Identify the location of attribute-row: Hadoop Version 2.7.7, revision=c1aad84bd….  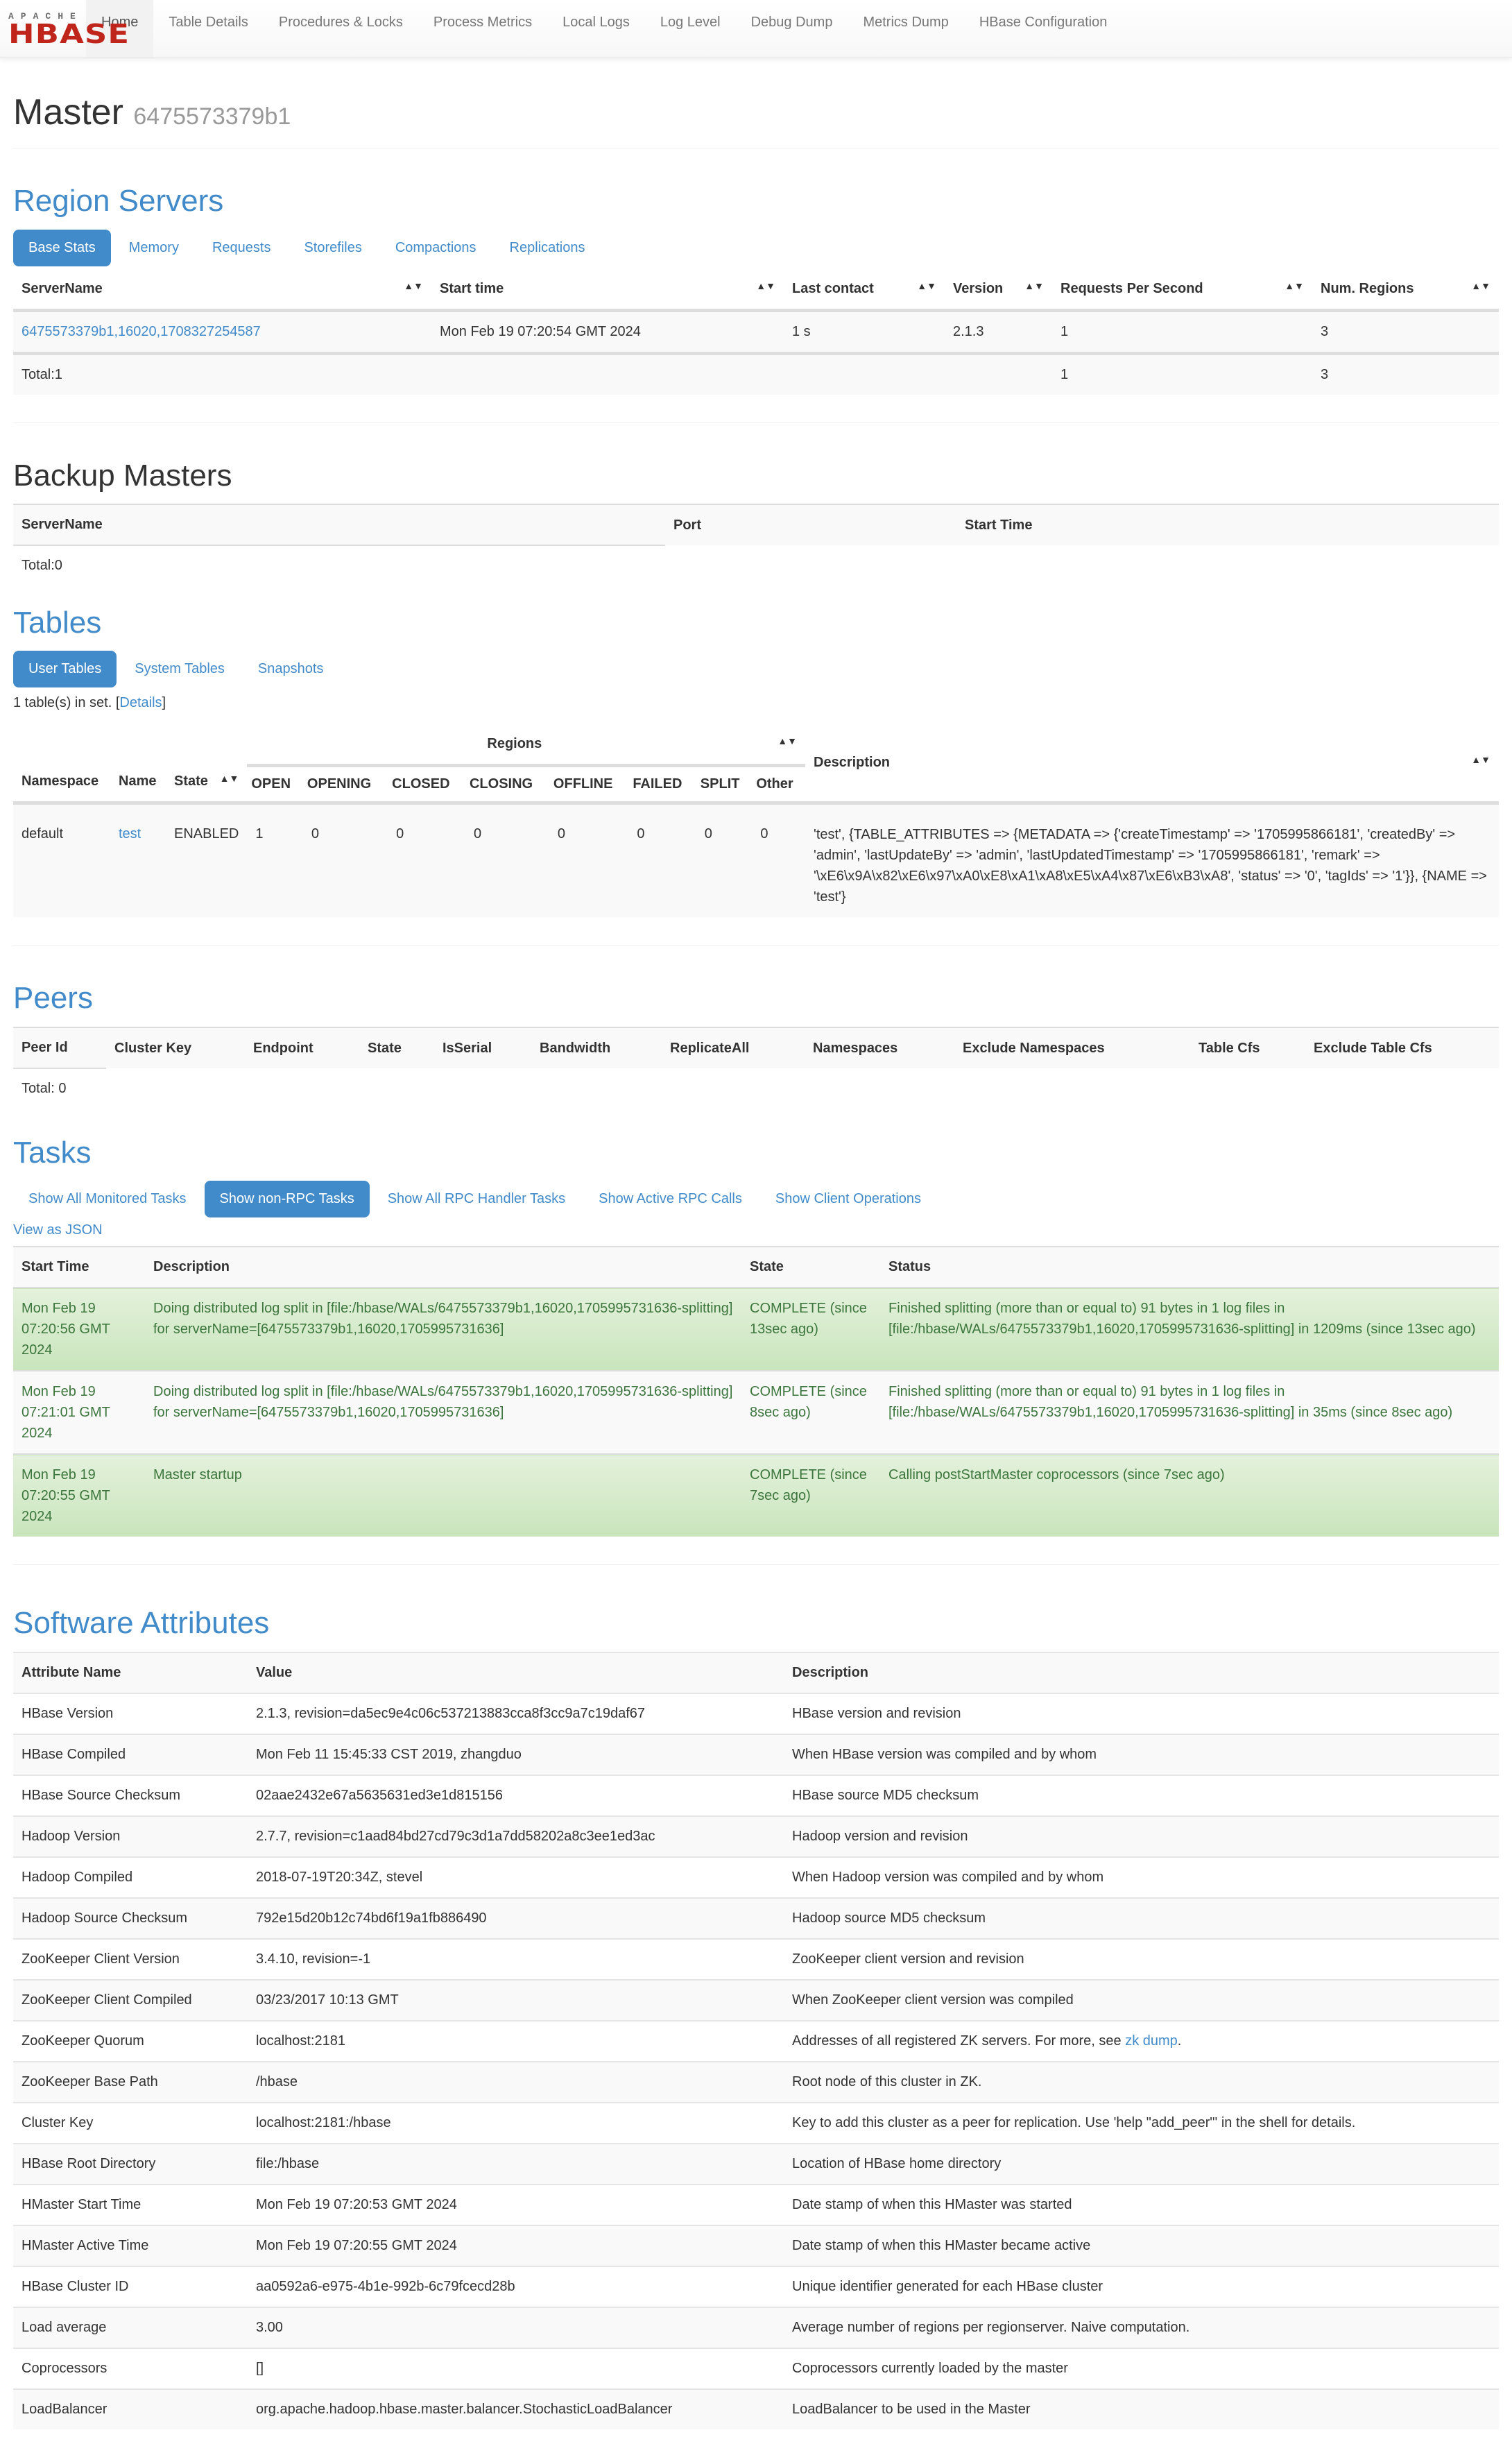
(756, 1836).